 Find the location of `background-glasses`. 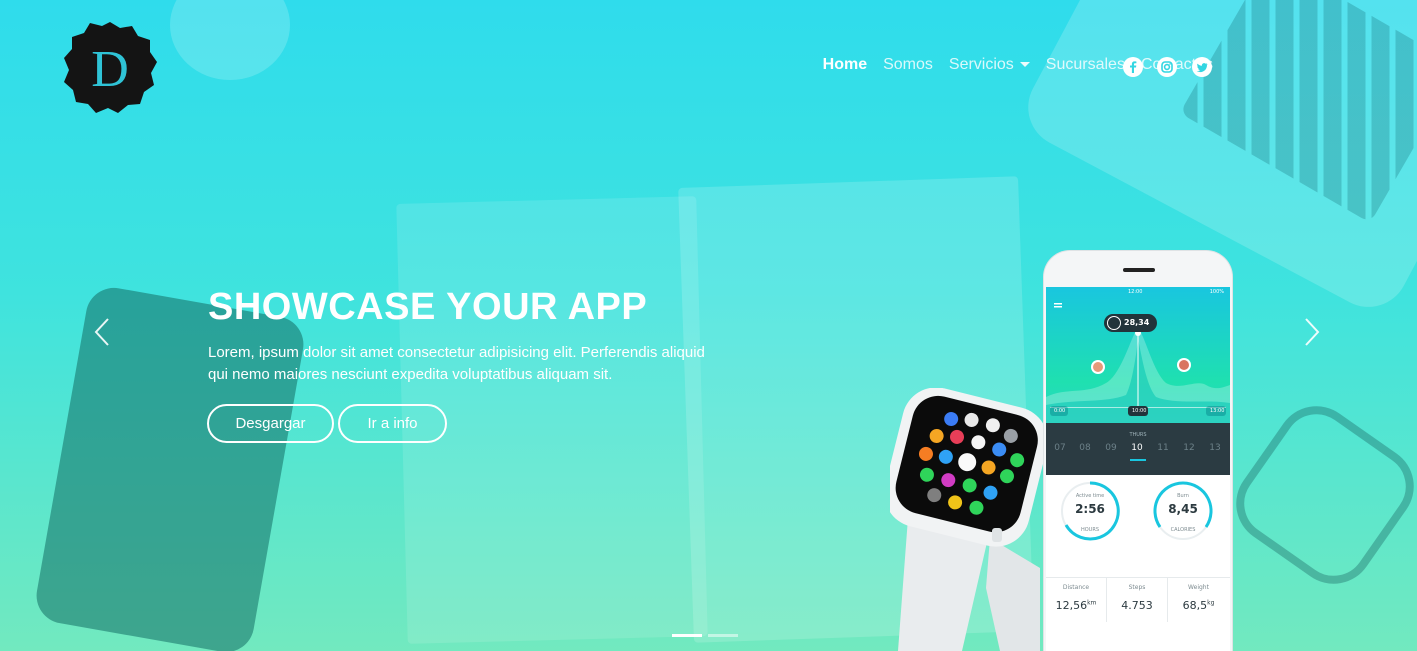

background-glasses is located at coordinates (1318, 495).